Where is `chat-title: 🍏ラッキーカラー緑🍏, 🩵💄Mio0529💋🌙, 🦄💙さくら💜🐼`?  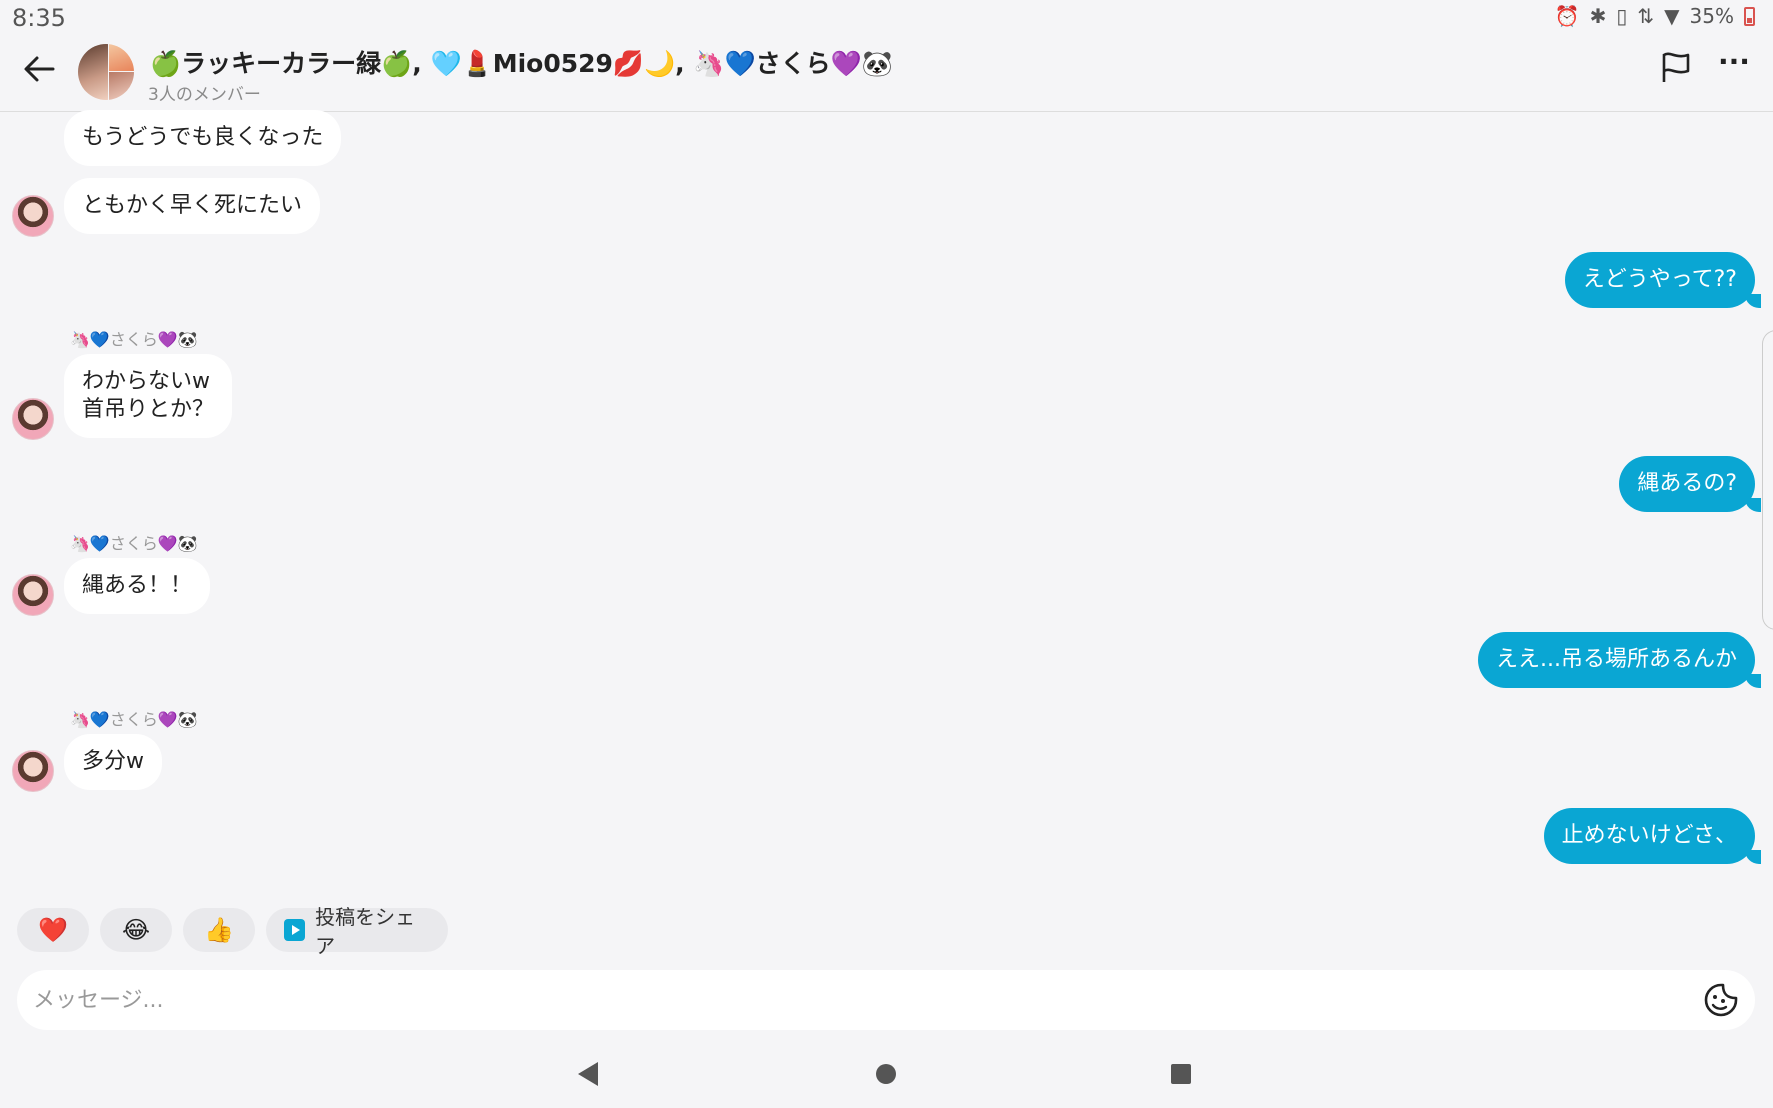 chat-title: 🍏ラッキーカラー緑🍏, 🩵💄Mio0529💋🌙, 🦄💙さくら💜🐼 is located at coordinates (521, 62).